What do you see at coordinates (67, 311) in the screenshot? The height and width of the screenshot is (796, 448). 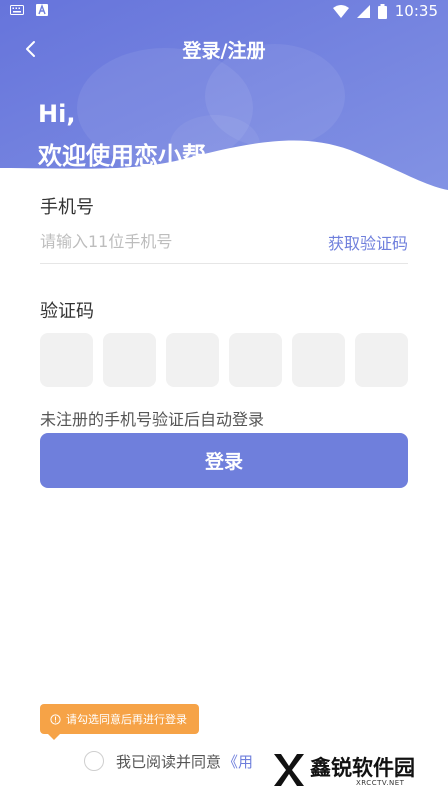 I see `code-label: 验证码` at bounding box center [67, 311].